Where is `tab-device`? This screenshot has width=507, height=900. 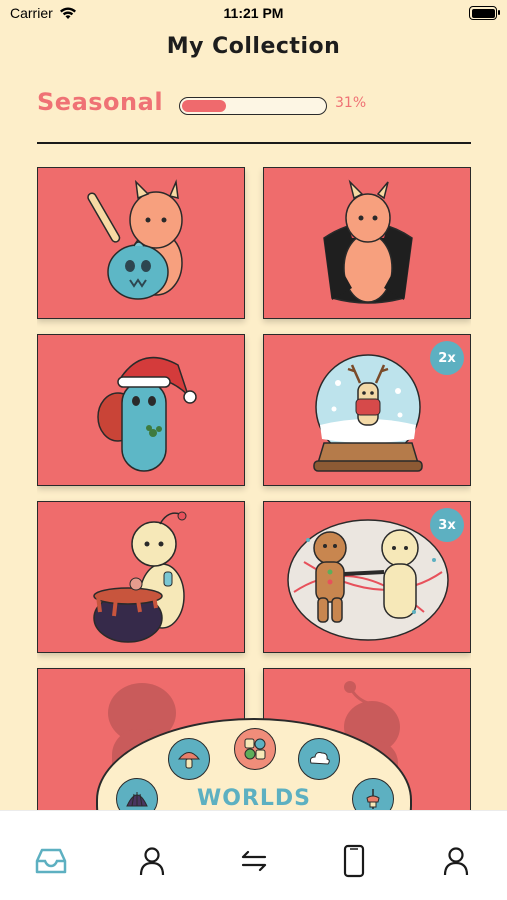 tab-device is located at coordinates (354, 861).